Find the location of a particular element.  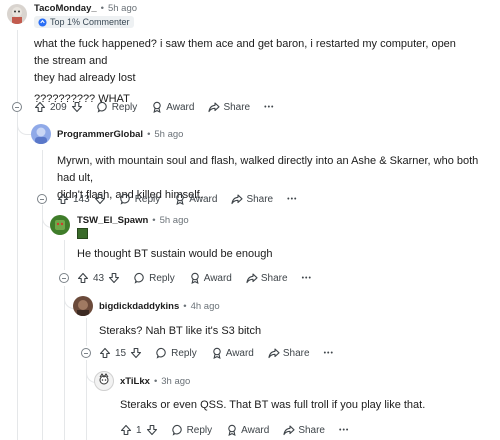

timestamp: 4h ago is located at coordinates (205, 306).